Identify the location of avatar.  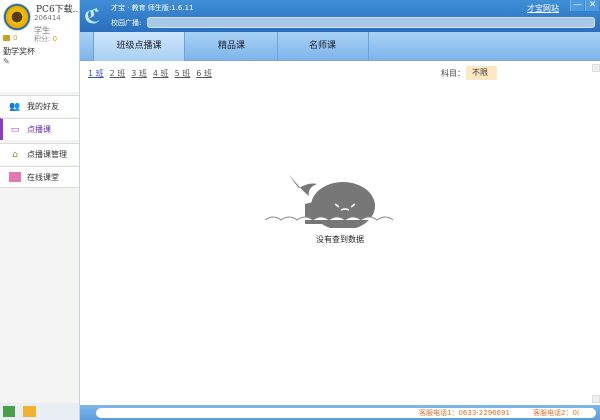
(17, 17).